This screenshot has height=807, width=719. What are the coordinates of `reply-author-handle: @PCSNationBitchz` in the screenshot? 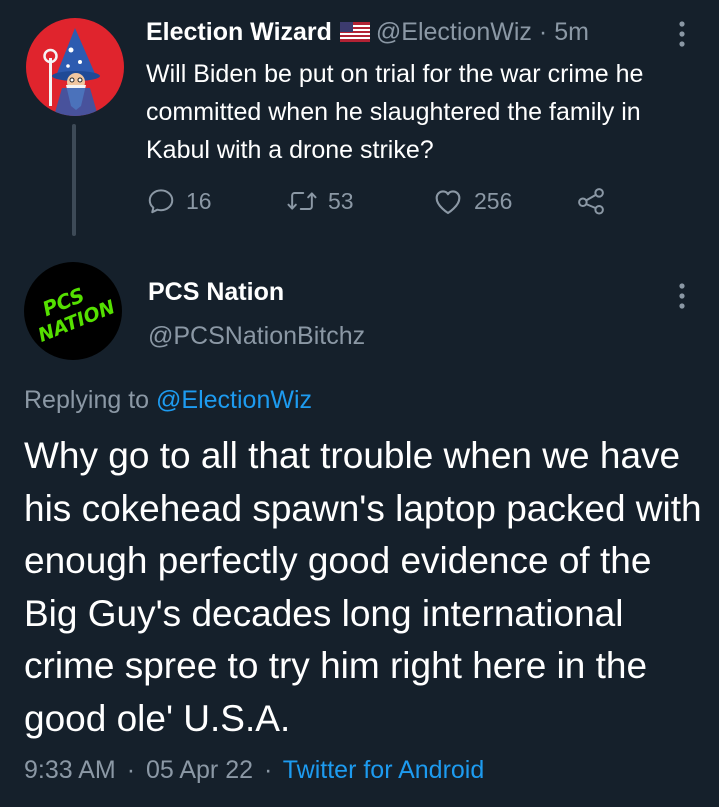 It's located at (256, 336).